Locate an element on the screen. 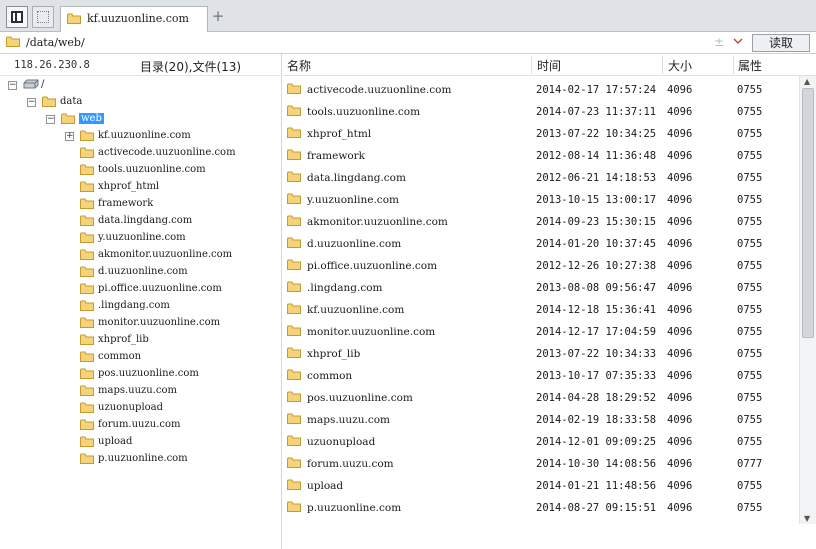  column-time: 时间 is located at coordinates (549, 65).